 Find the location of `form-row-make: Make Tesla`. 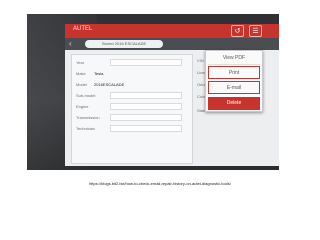

form-row-make: Make Tesla is located at coordinates (131, 73).